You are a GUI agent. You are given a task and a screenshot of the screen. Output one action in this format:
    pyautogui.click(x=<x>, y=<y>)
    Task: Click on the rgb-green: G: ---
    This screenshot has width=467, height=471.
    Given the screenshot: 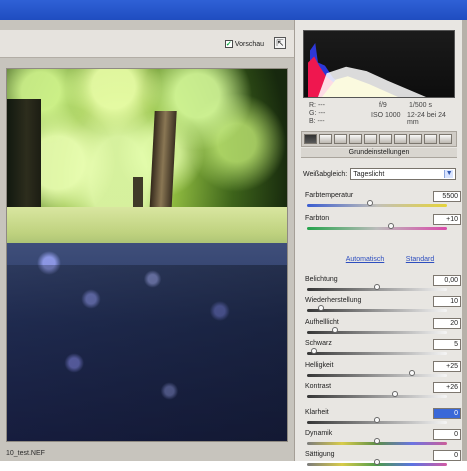 What is the action you would take?
    pyautogui.click(x=317, y=113)
    